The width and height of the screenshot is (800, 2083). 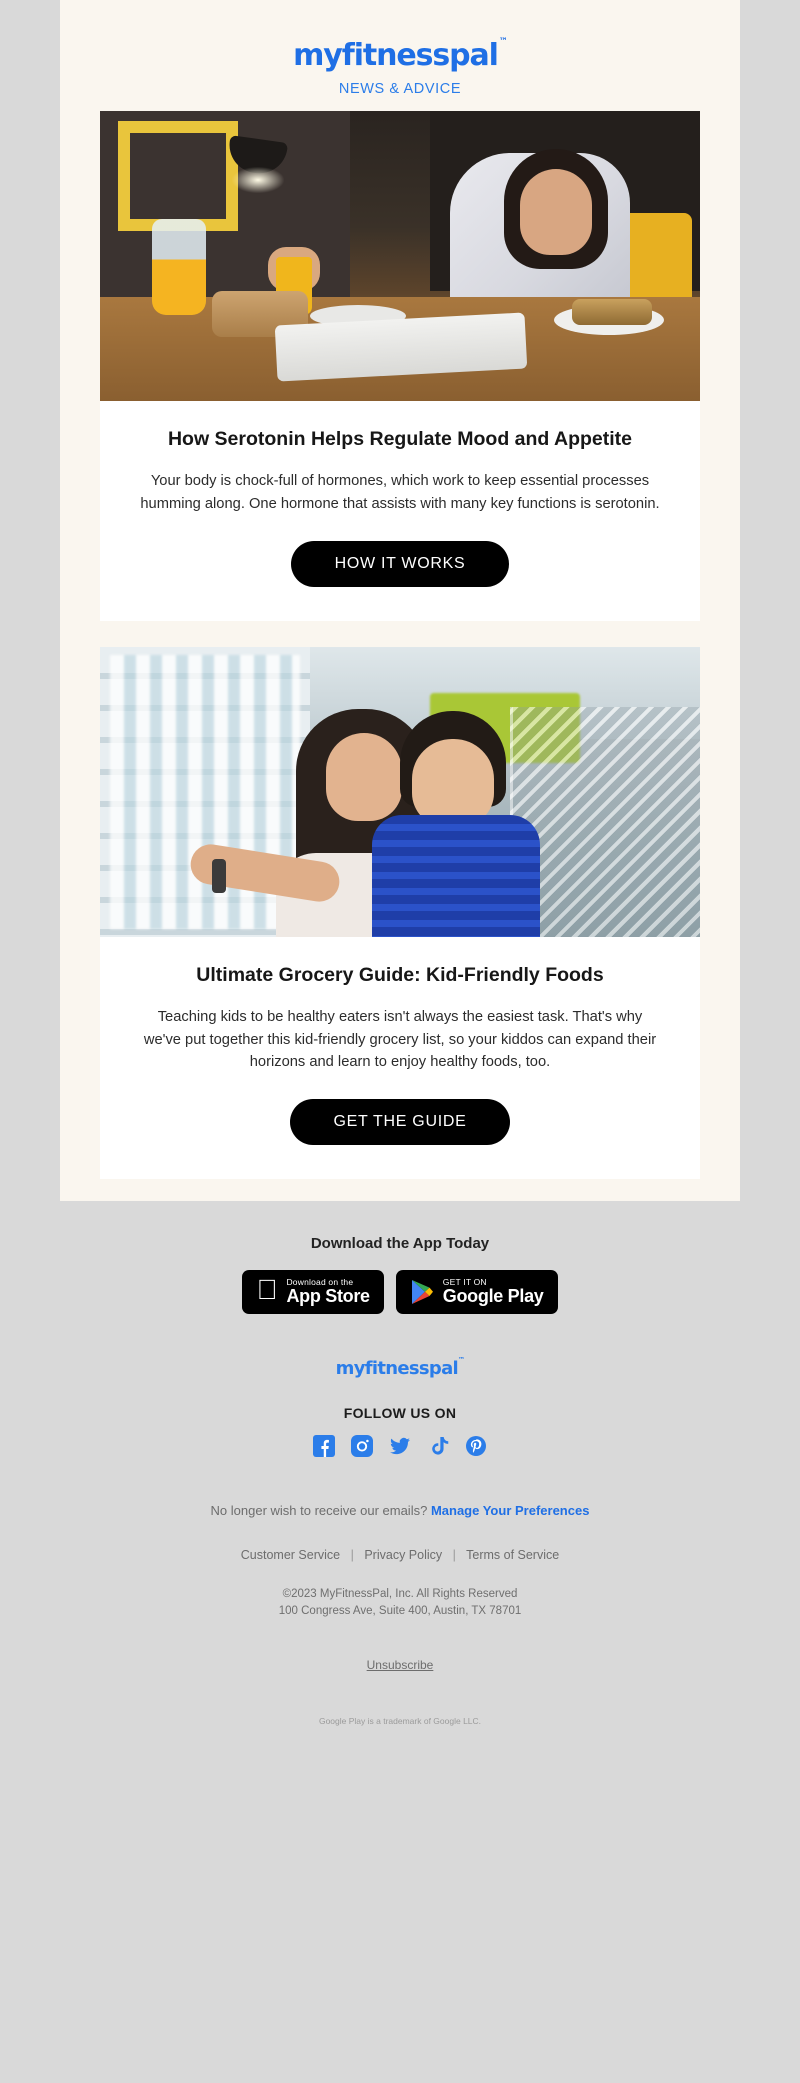 What do you see at coordinates (438, 1446) in the screenshot?
I see `tiktok-icon` at bounding box center [438, 1446].